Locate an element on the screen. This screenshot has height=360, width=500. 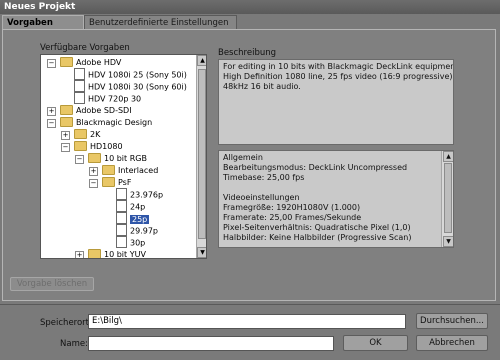
details-line: Timebase: 25,00 fps is located at coordinates (264, 177).